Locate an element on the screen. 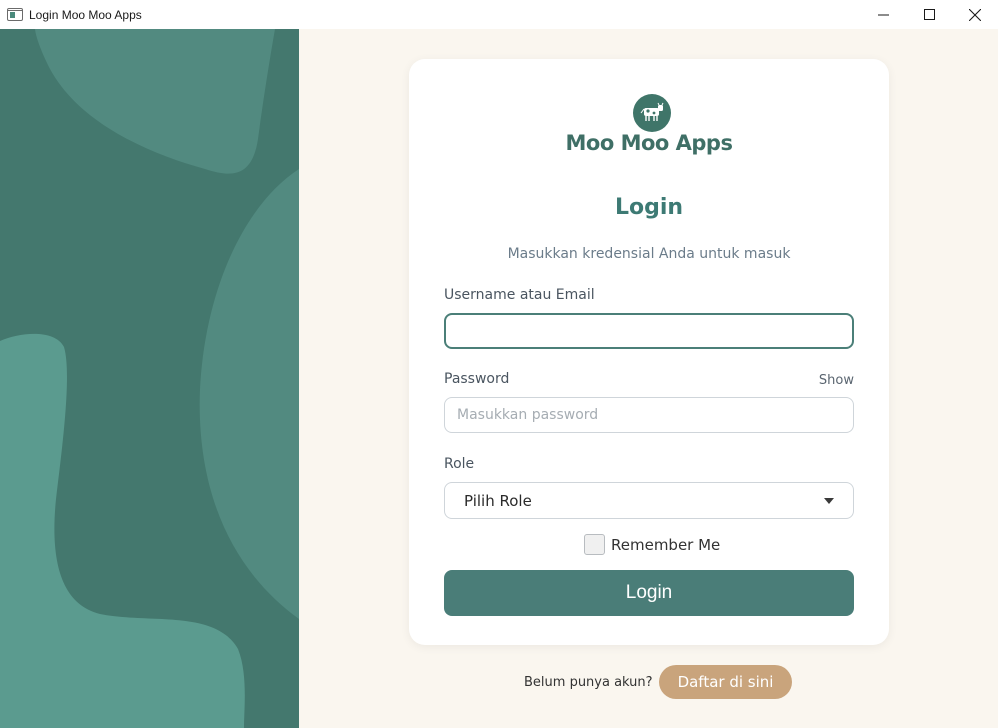 The image size is (998, 728). window-controls is located at coordinates (929, 14).